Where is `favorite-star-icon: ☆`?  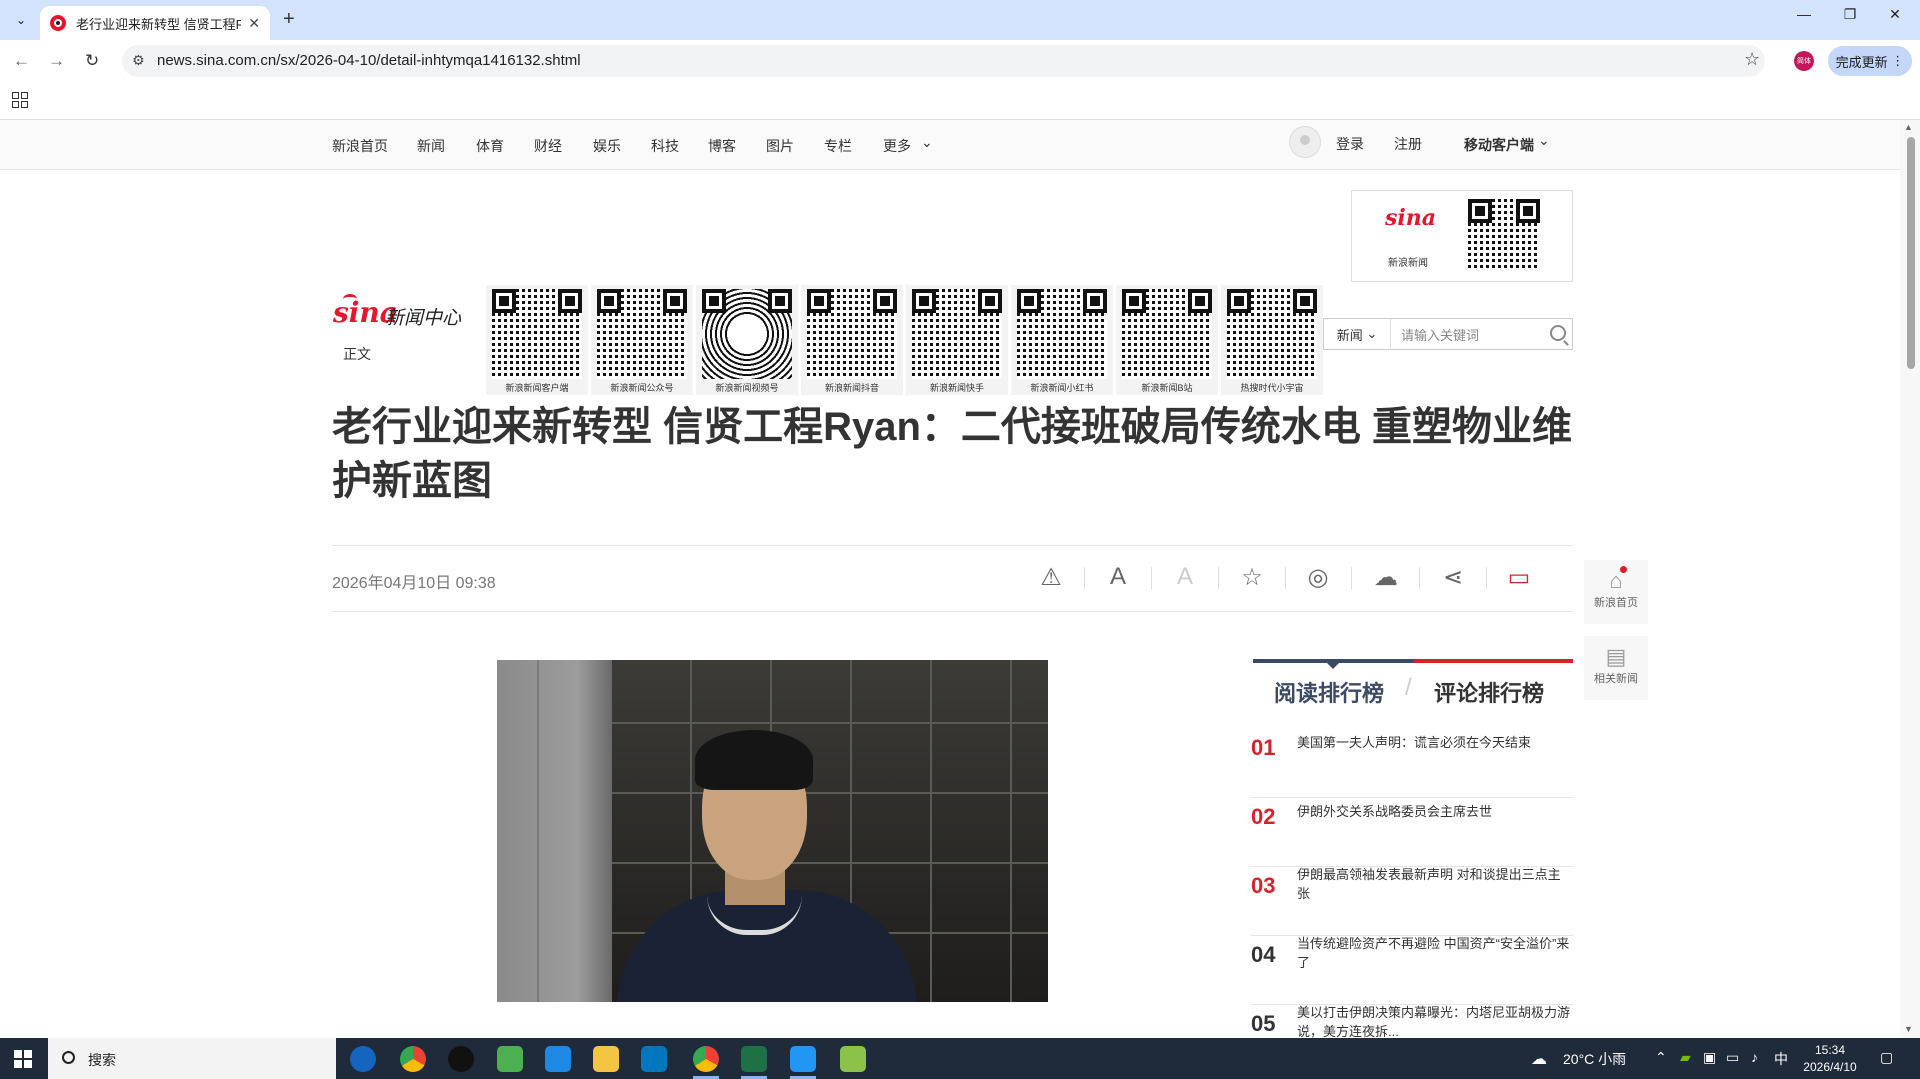
favorite-star-icon: ☆ is located at coordinates (1252, 577).